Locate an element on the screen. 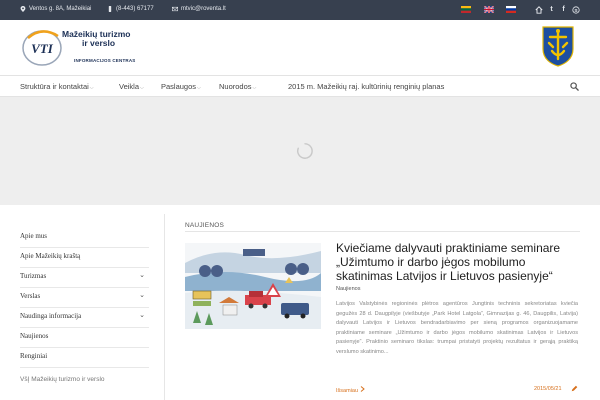  logo-title: Mažeikių turizmo ir verslo is located at coordinates (96, 38).